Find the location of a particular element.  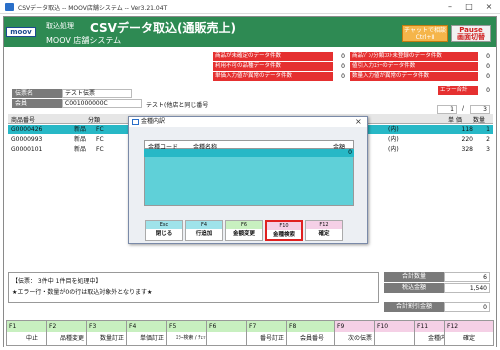

message-line2: ★エラー行・数量が0の行は取込対象外となります★ is located at coordinates (82, 292).